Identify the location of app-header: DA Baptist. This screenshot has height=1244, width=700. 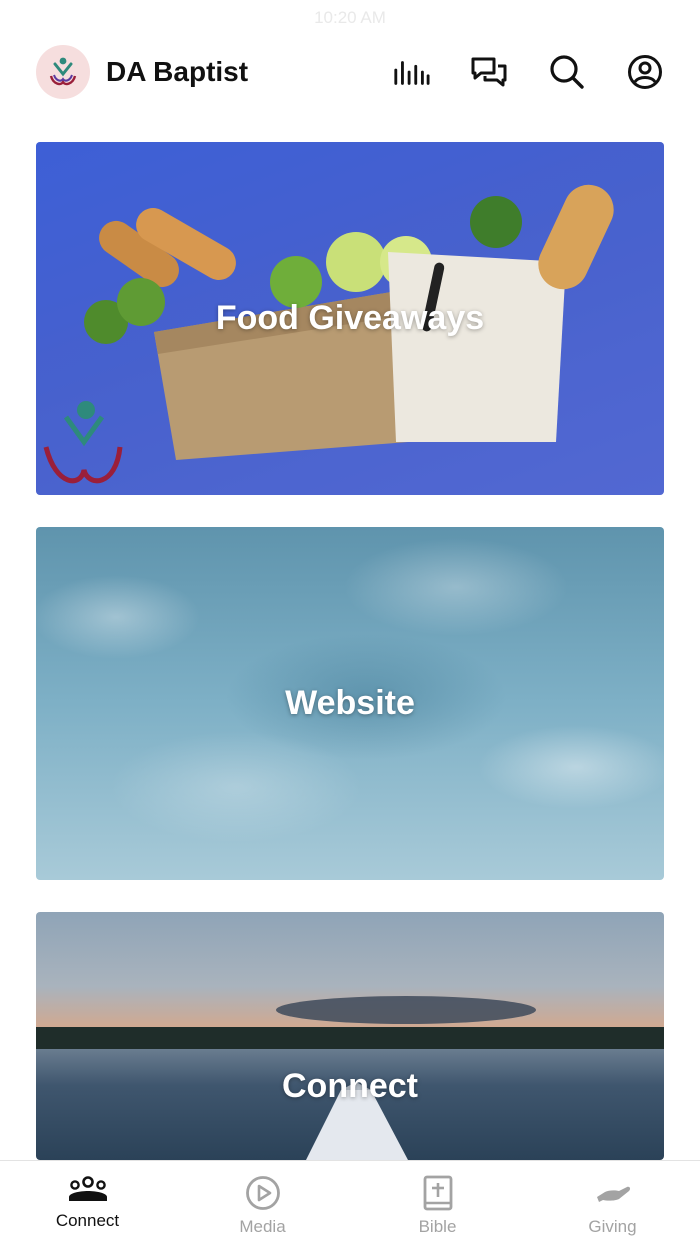
(350, 72).